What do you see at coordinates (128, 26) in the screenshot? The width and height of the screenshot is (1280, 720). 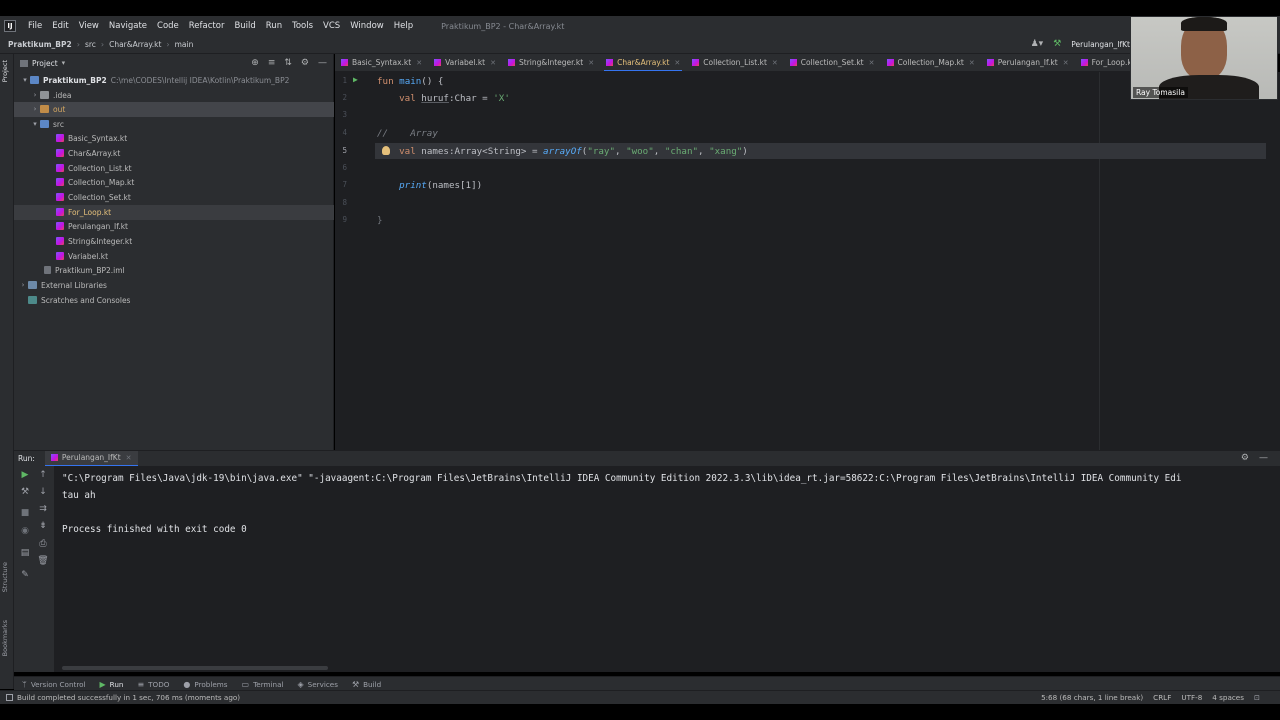 I see `menu-navigate: Navigate` at bounding box center [128, 26].